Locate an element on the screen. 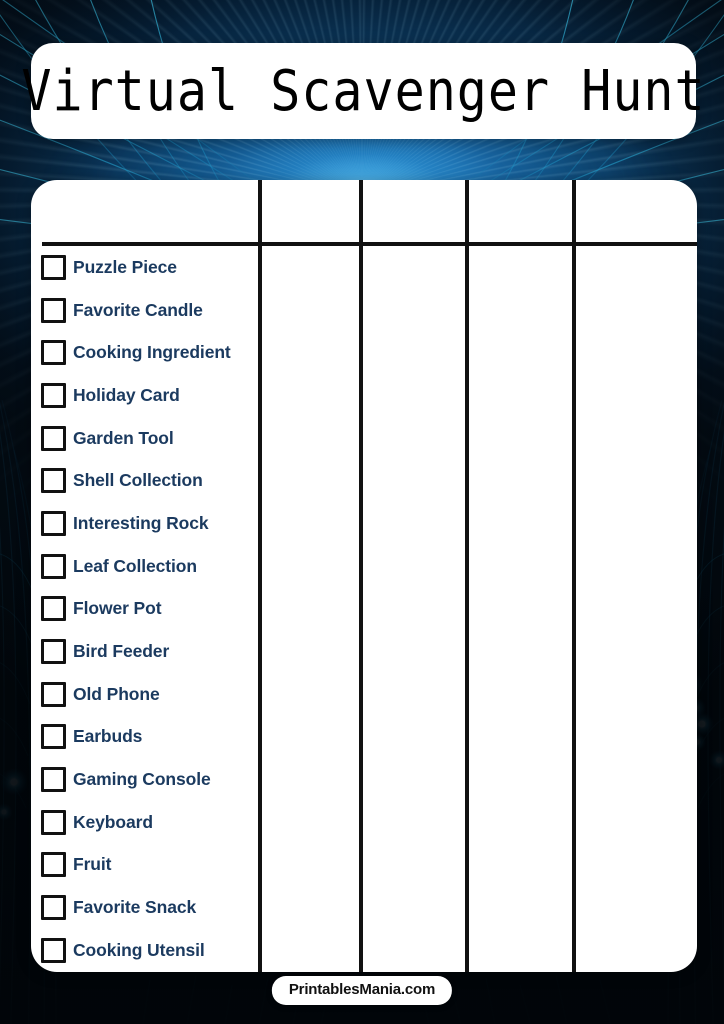 Image resolution: width=724 pixels, height=1024 pixels. checklist-item-label: Earbuds is located at coordinates (108, 736).